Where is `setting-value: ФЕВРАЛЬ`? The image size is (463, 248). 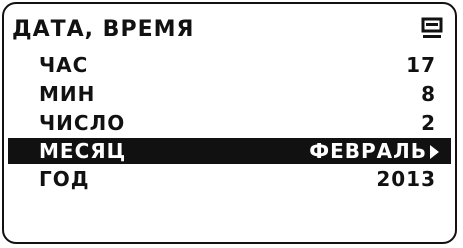
setting-value: ФЕВРАЛЬ is located at coordinates (374, 151).